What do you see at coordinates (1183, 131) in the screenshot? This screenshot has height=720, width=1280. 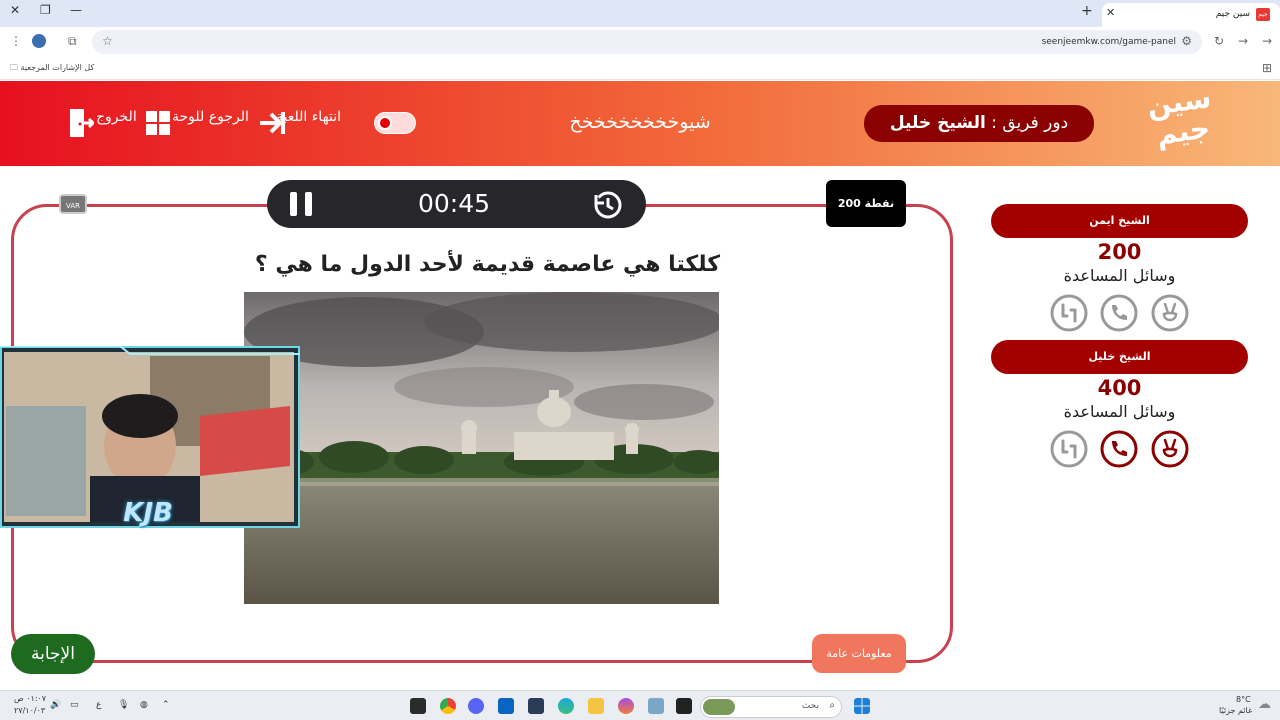 I see `logo-line2: جيم` at bounding box center [1183, 131].